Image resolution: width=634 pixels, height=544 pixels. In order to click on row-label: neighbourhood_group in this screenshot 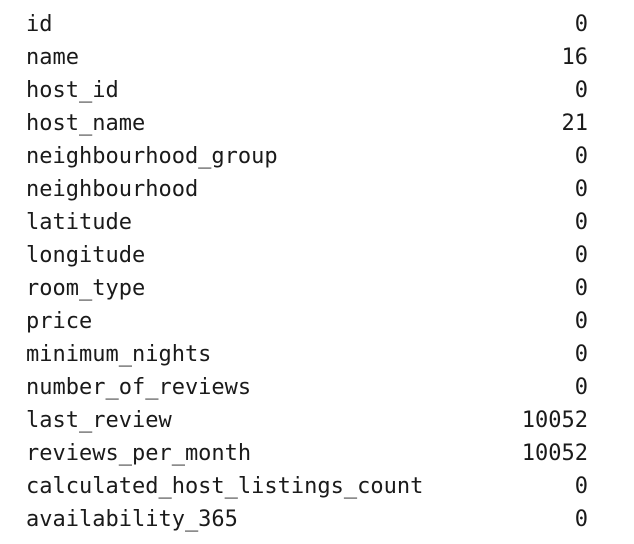, I will do `click(152, 156)`.